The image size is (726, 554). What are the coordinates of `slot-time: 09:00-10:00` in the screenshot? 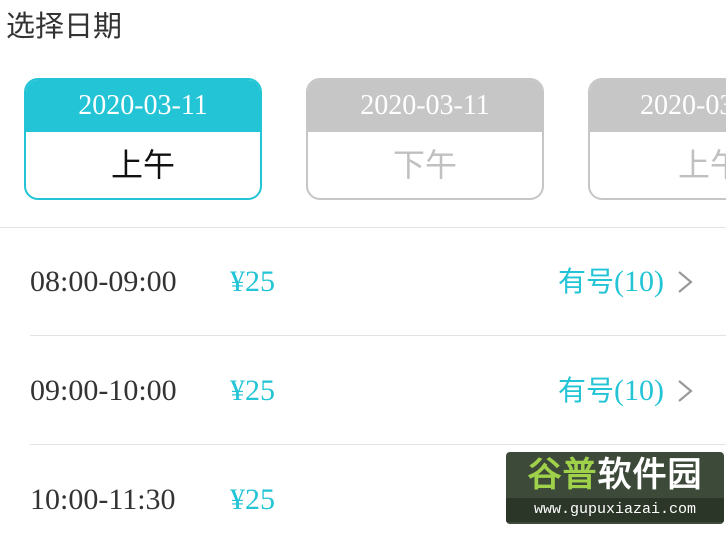 It's located at (103, 390).